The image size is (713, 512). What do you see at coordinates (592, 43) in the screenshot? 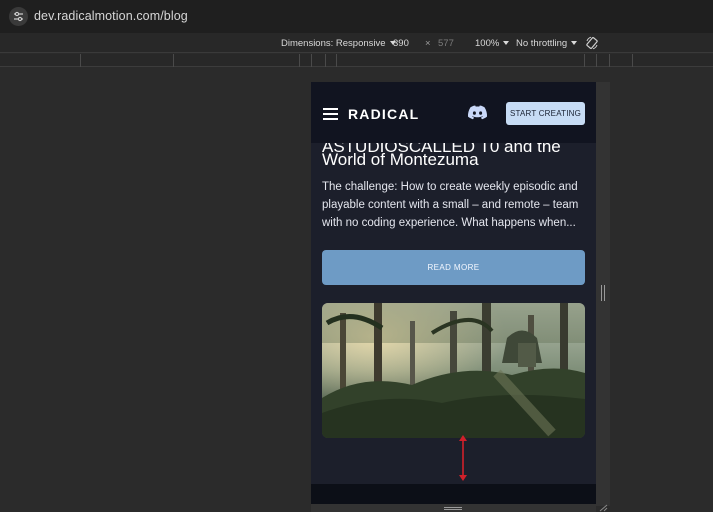
I see `rotate-icon` at bounding box center [592, 43].